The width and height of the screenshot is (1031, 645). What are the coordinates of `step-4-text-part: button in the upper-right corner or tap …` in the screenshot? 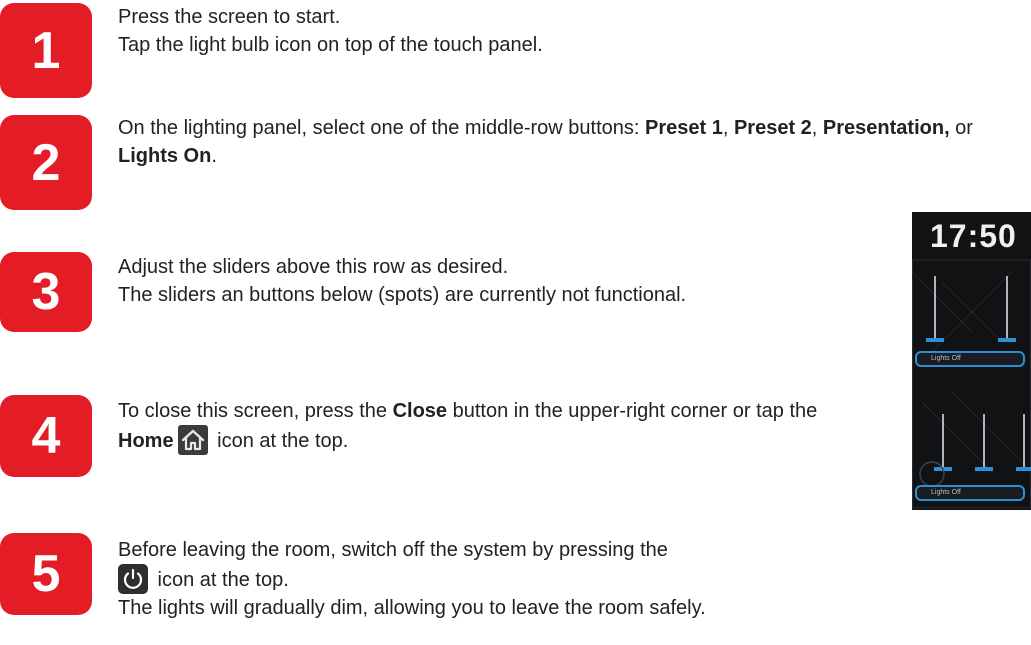 It's located at (632, 411).